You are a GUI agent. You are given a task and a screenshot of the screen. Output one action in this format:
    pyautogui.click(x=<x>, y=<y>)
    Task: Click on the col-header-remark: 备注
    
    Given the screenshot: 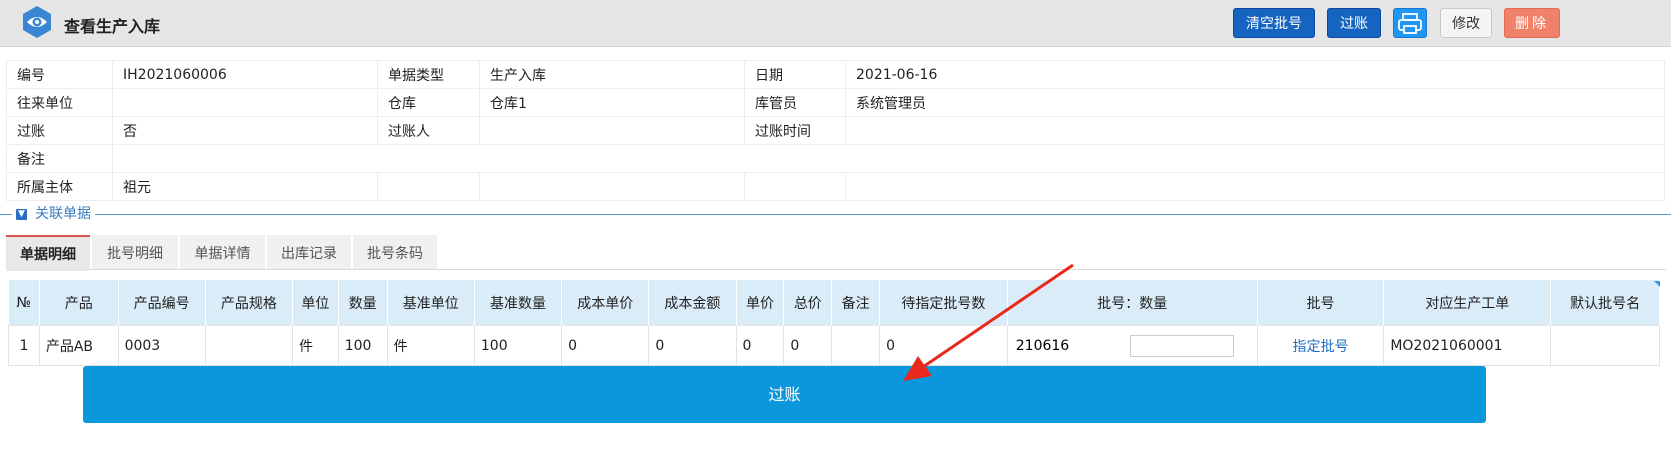 What is the action you would take?
    pyautogui.click(x=856, y=303)
    